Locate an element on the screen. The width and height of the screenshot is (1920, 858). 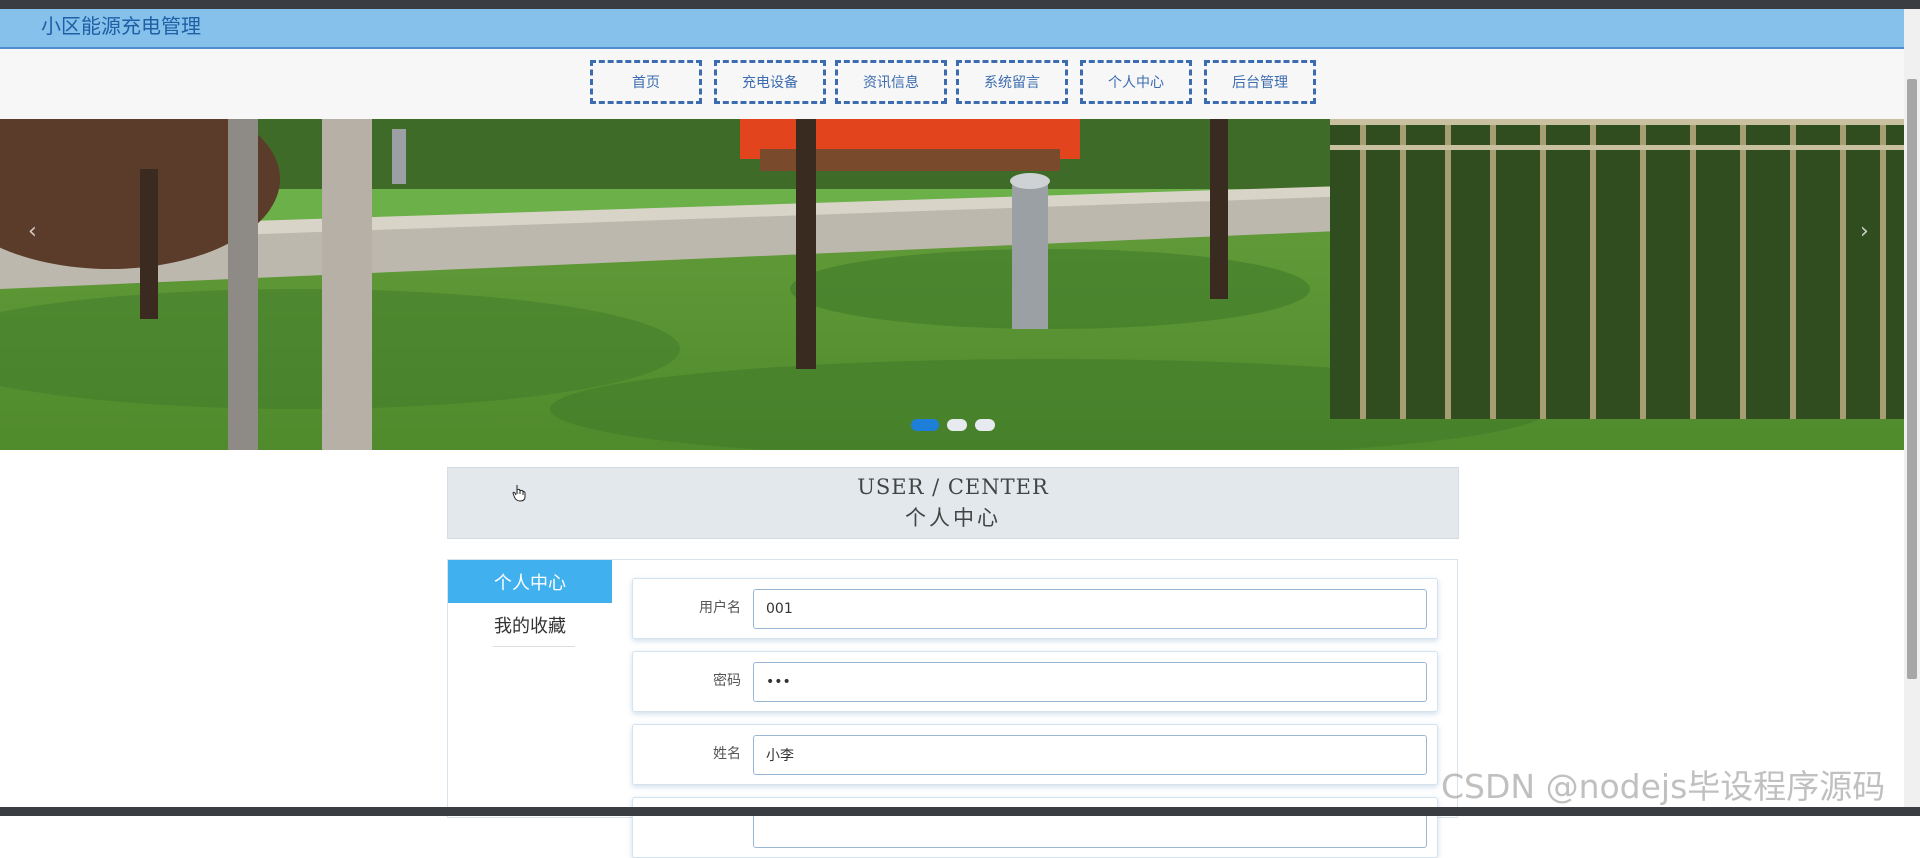
form-row-name: 姓名 is located at coordinates (1035, 754).